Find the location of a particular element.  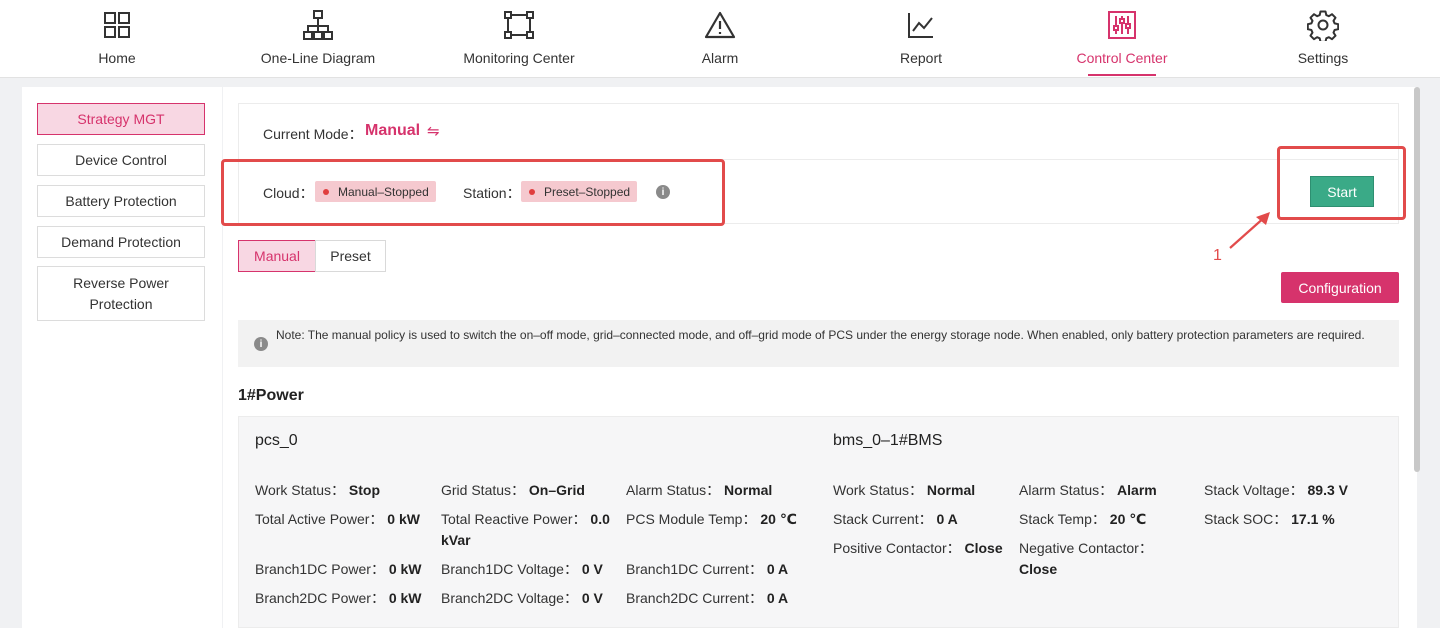

pcs-branch2dc-current: Branch2DC Current： 0 A is located at coordinates (707, 598).